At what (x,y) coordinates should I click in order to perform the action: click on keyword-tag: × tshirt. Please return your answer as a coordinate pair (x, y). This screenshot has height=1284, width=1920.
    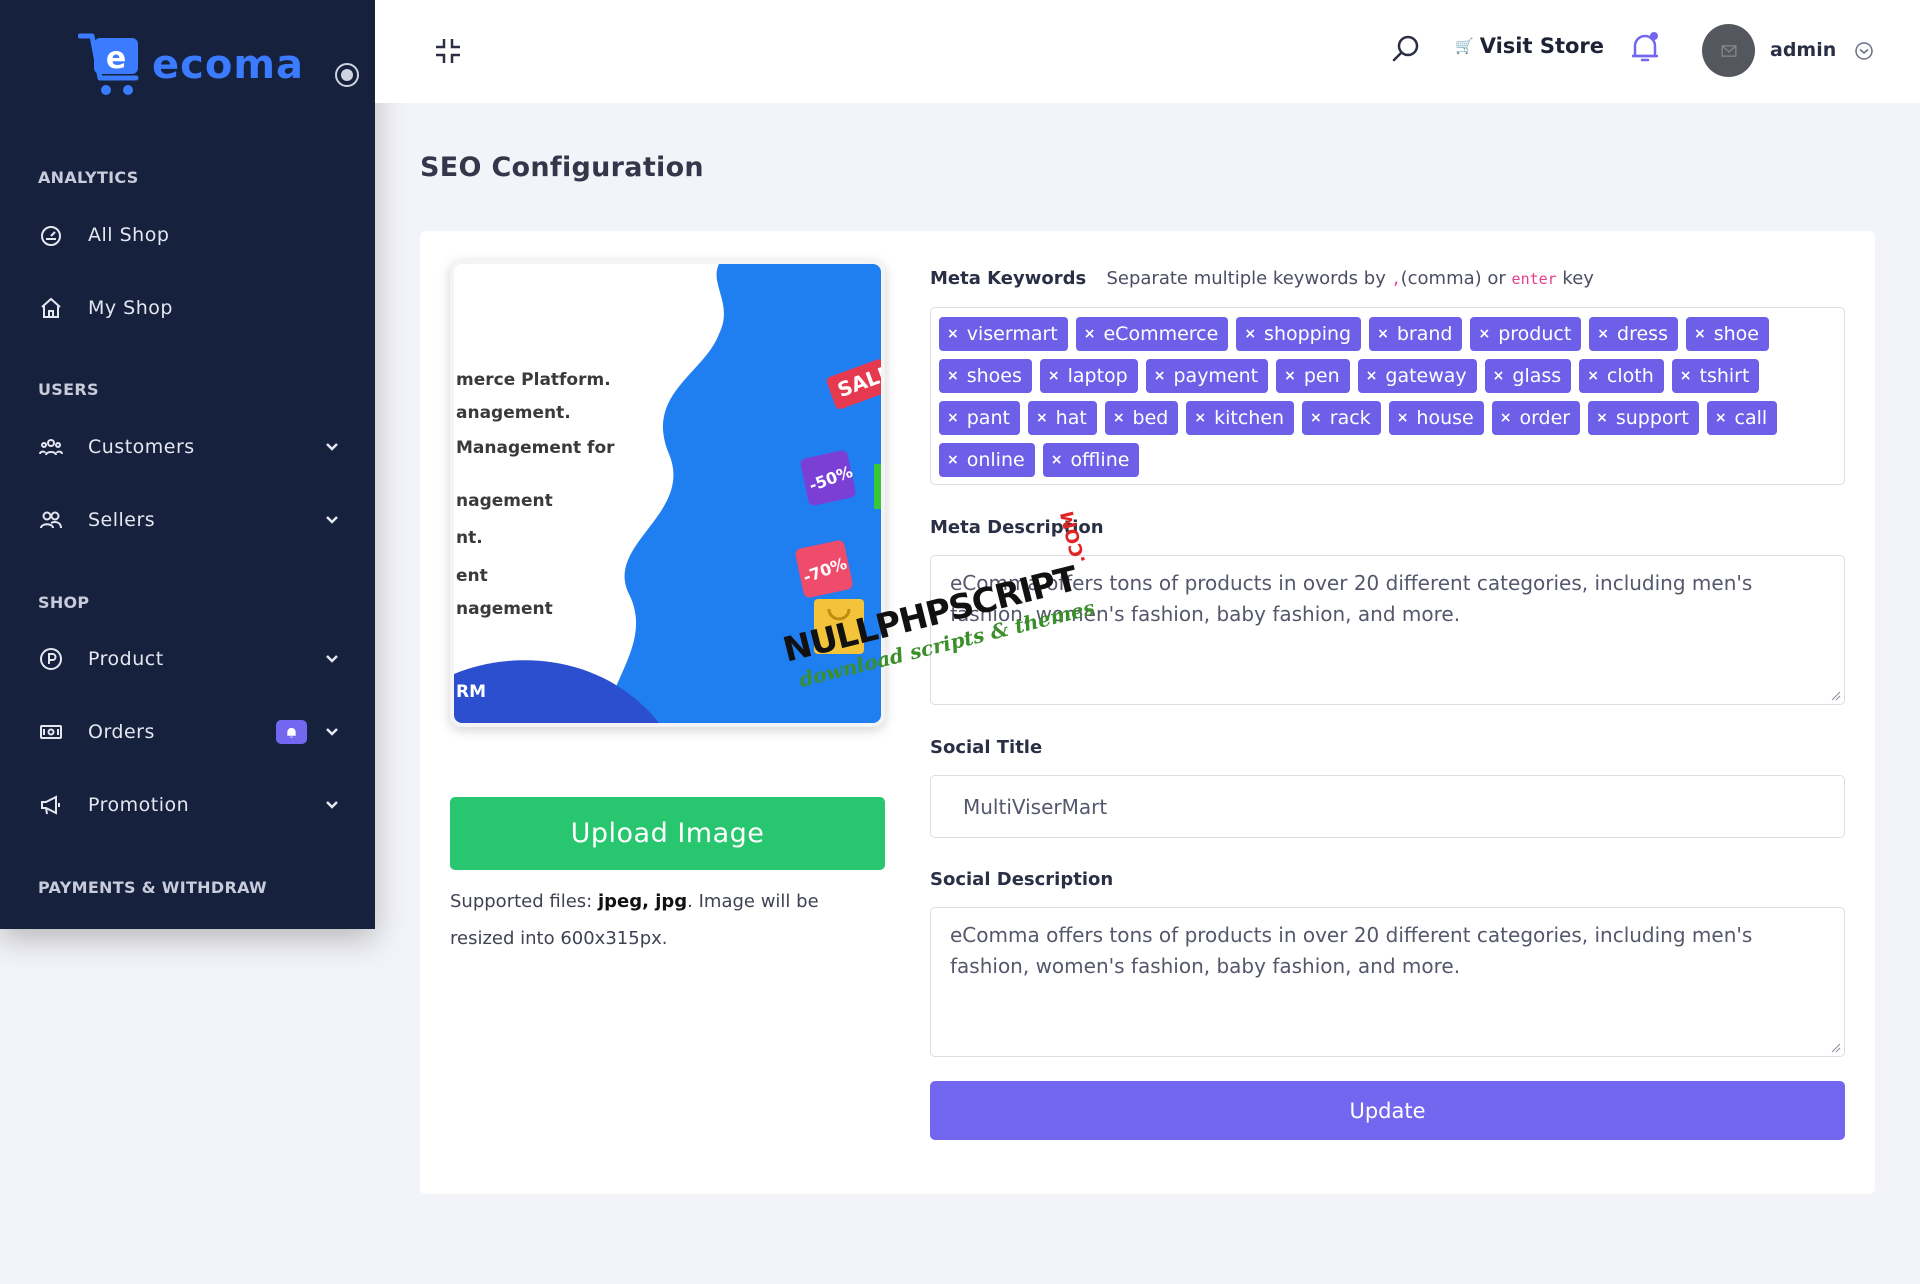
    Looking at the image, I should click on (1715, 376).